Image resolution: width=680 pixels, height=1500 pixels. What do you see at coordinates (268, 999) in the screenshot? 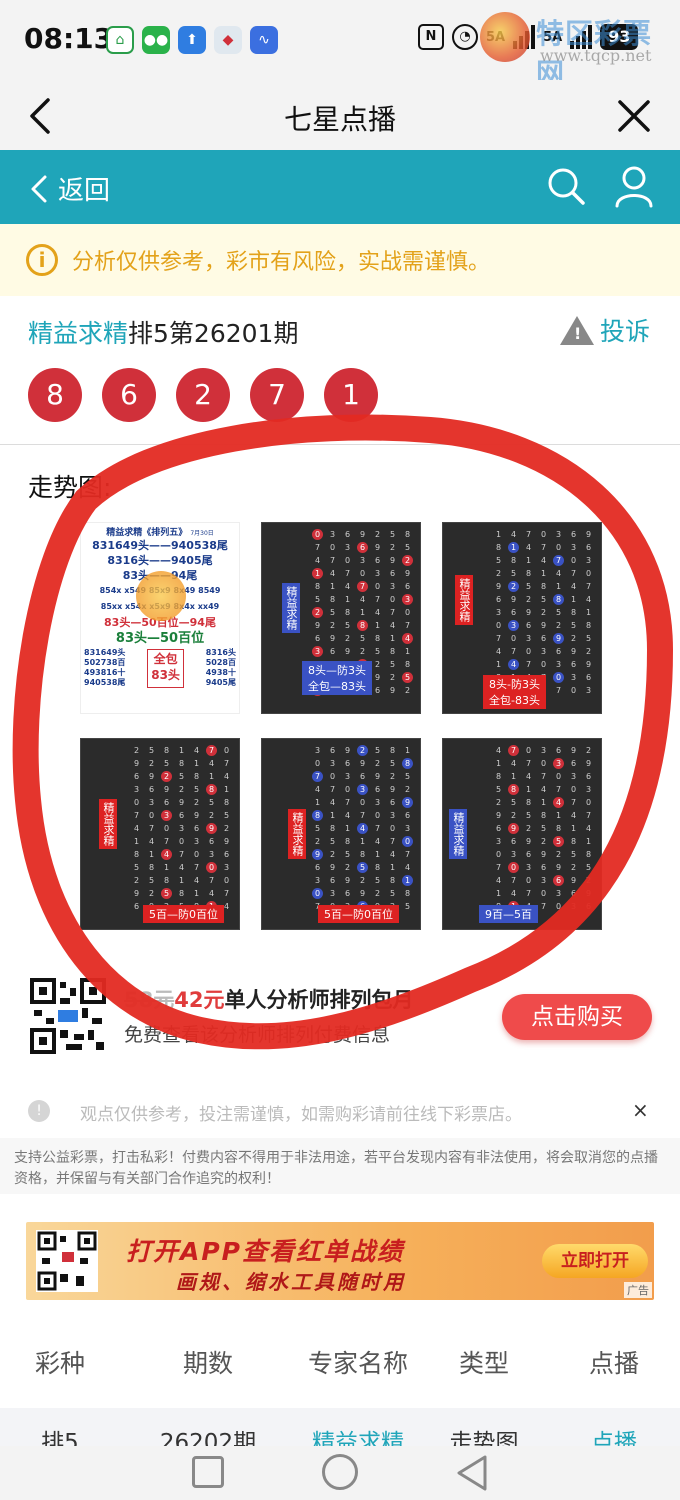
I see `promo-title: 58元42元单人分析师排列包月` at bounding box center [268, 999].